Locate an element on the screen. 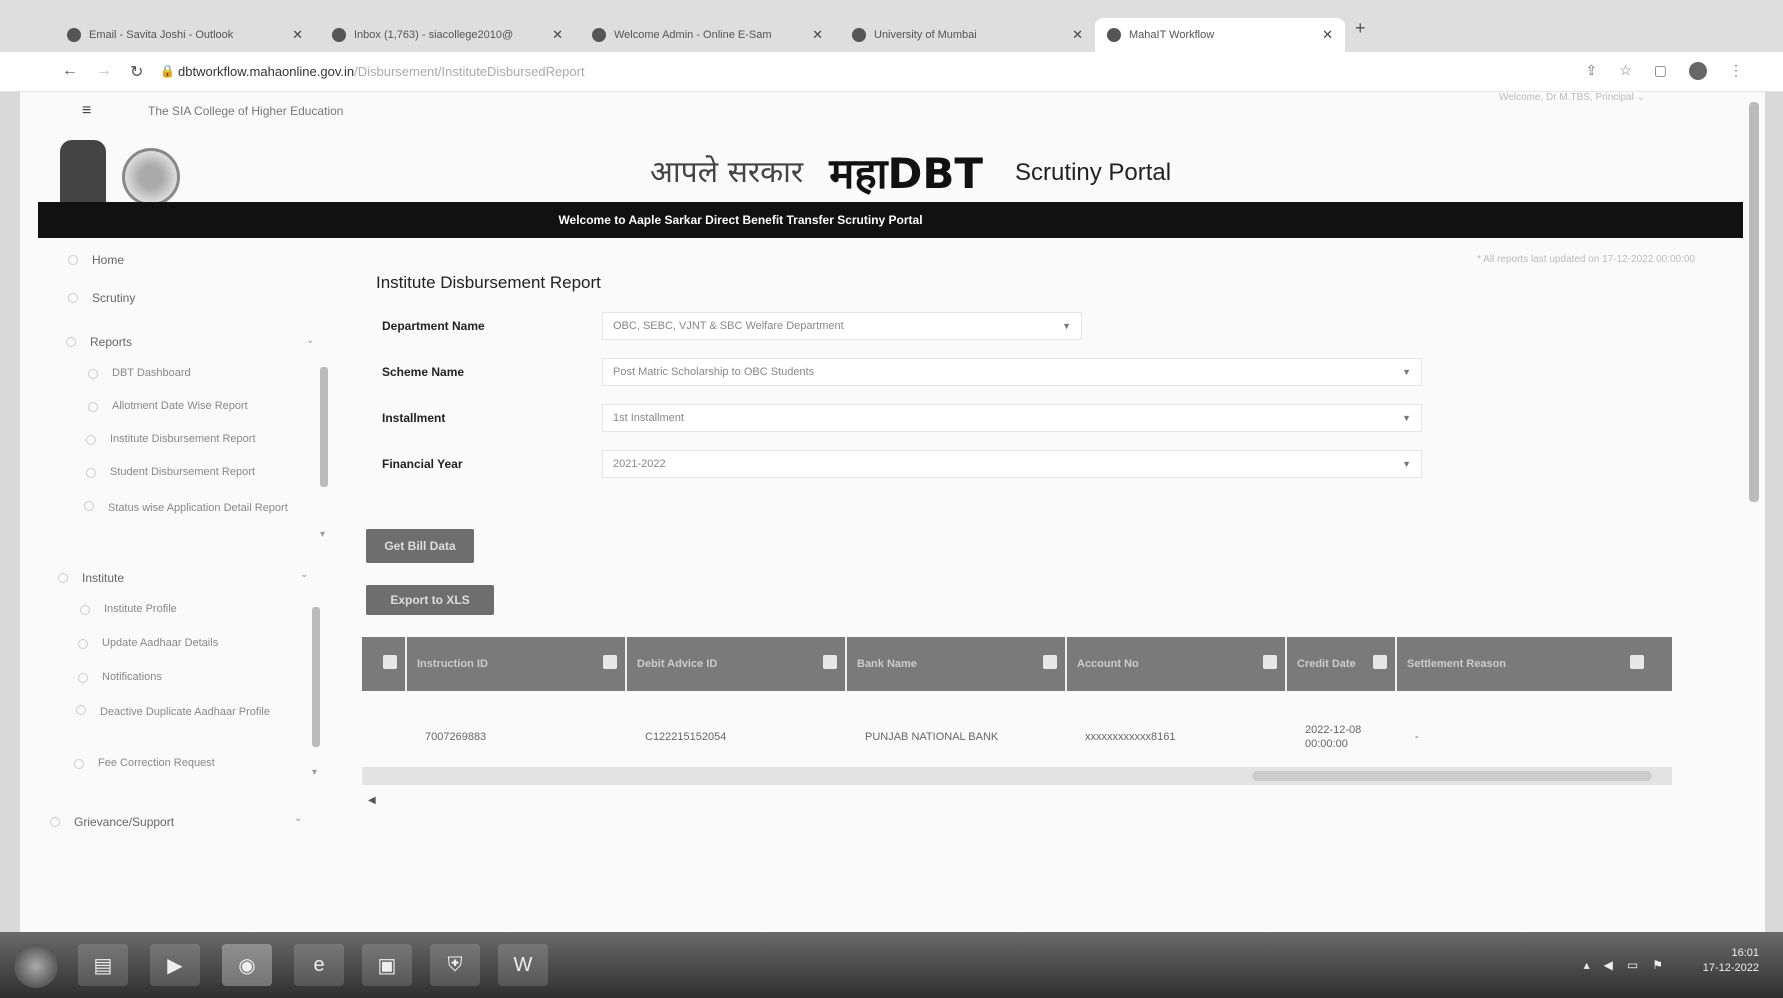  shield-icon: ⛨ is located at coordinates (455, 965).